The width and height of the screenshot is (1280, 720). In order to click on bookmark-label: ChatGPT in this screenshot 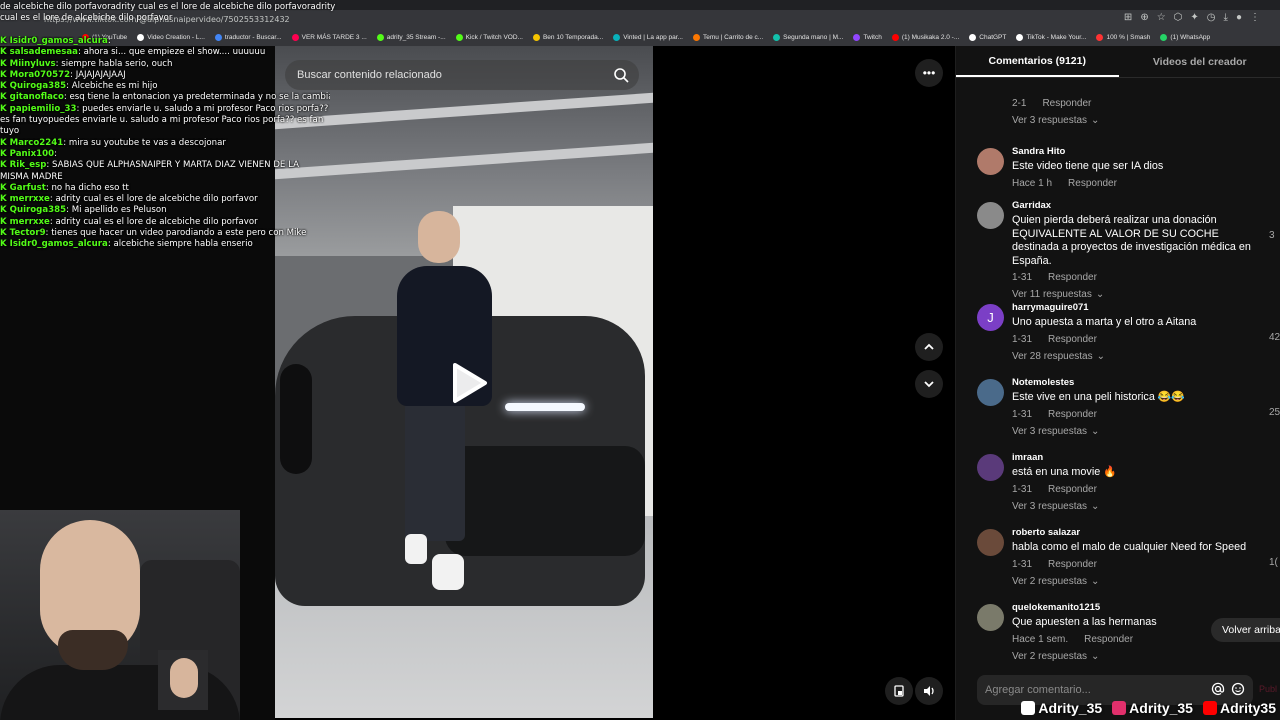, I will do `click(993, 37)`.